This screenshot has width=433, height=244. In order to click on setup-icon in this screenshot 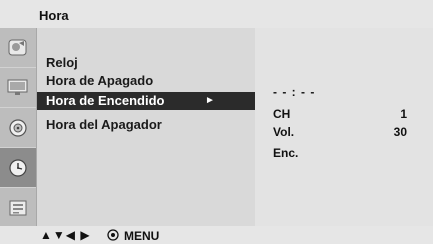, I will do `click(18, 207)`.